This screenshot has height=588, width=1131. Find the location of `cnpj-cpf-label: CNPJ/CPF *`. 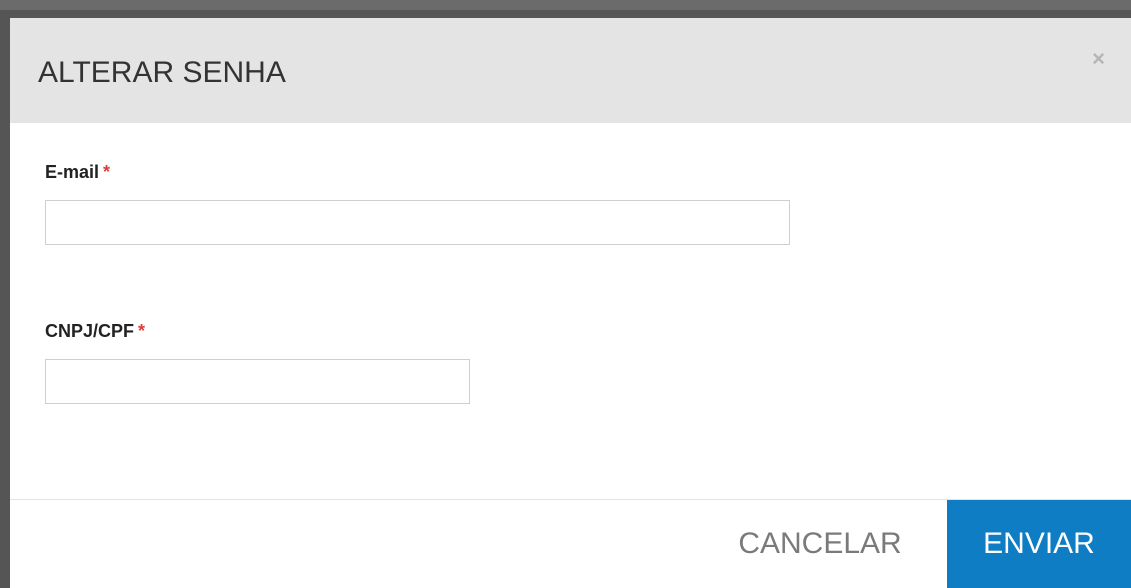

cnpj-cpf-label: CNPJ/CPF * is located at coordinates (95, 331).